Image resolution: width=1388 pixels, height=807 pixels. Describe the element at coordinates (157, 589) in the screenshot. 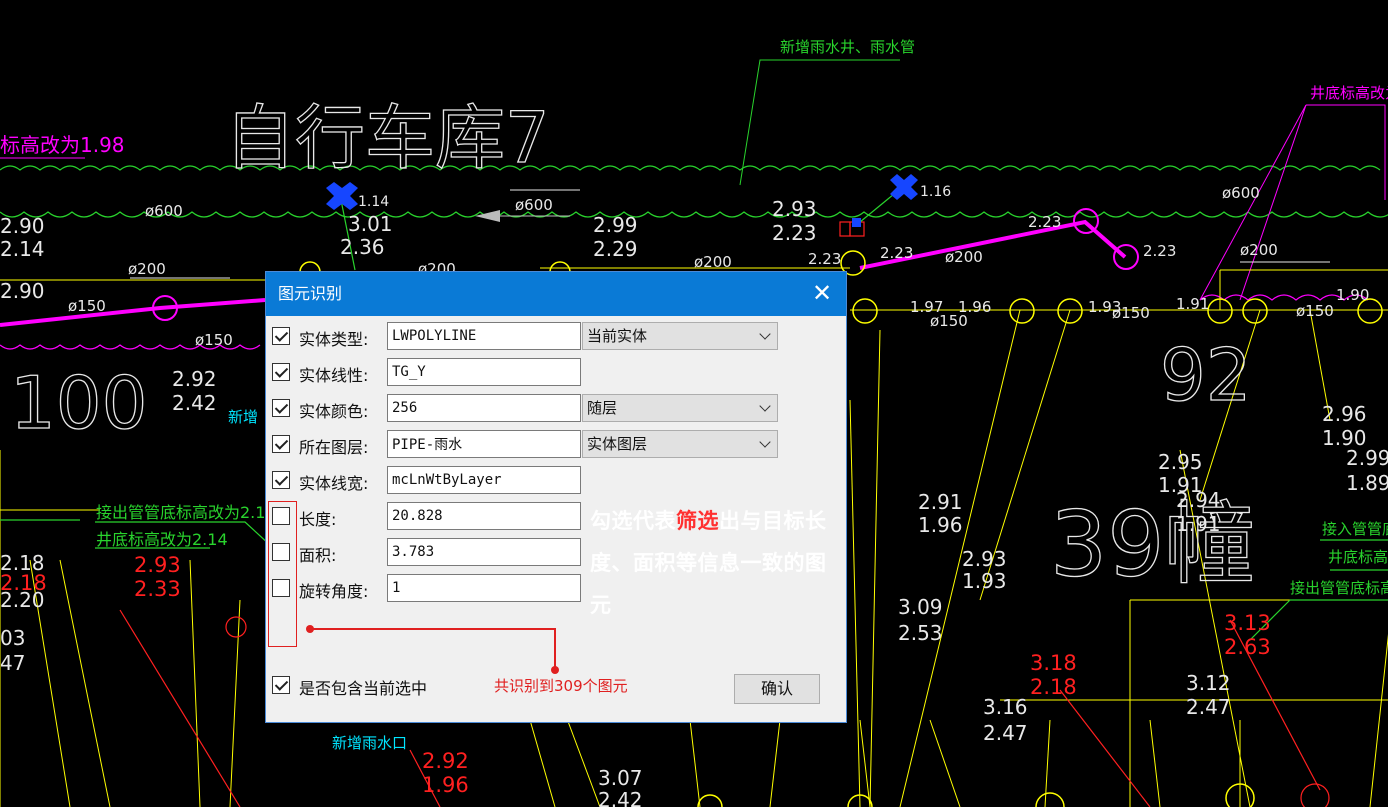

I see `elevation-label-red: 2.33` at that location.